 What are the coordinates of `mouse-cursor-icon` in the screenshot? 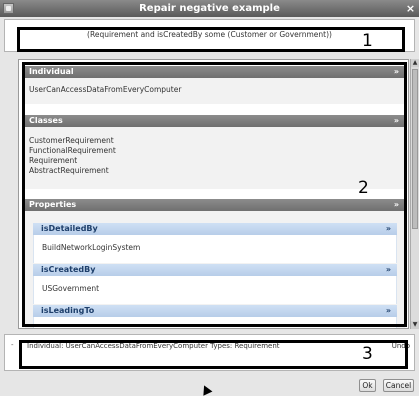 It's located at (206, 389).